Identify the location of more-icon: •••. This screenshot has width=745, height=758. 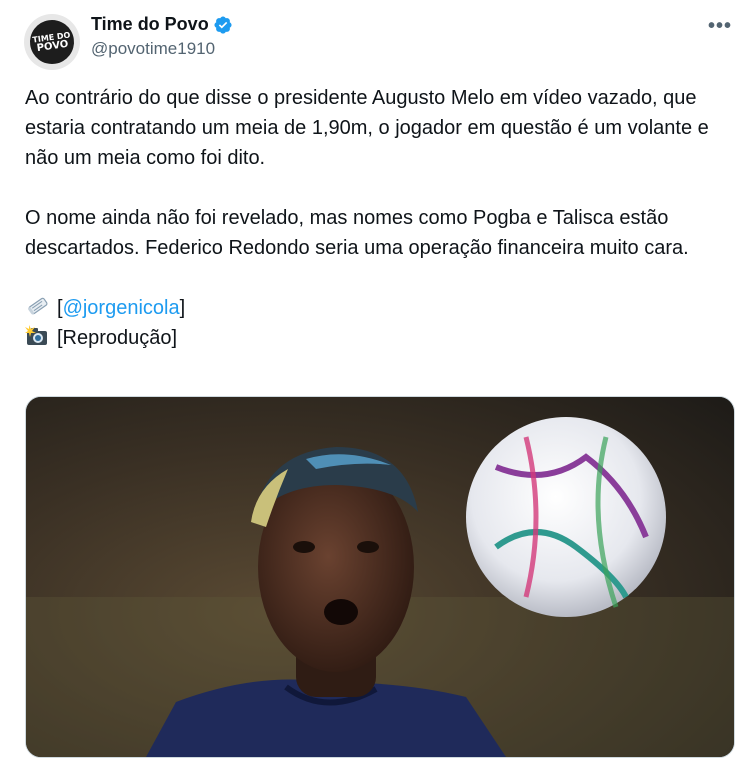
(720, 26).